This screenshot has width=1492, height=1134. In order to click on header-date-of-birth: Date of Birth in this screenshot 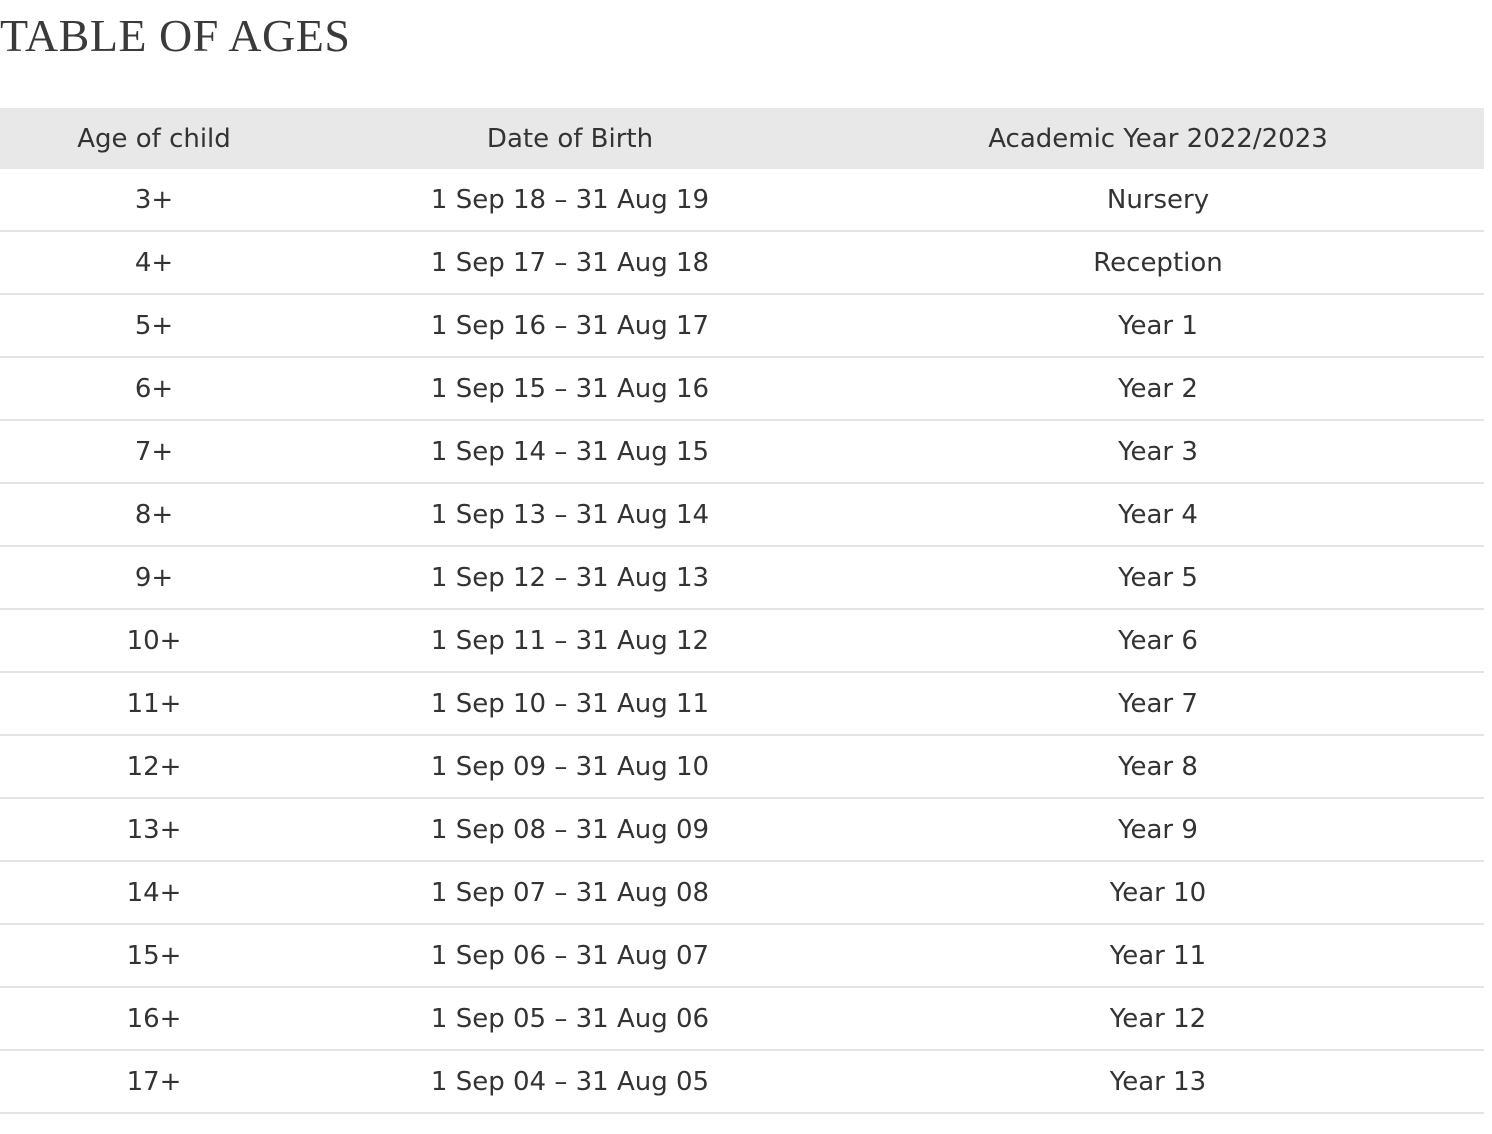, I will do `click(570, 138)`.